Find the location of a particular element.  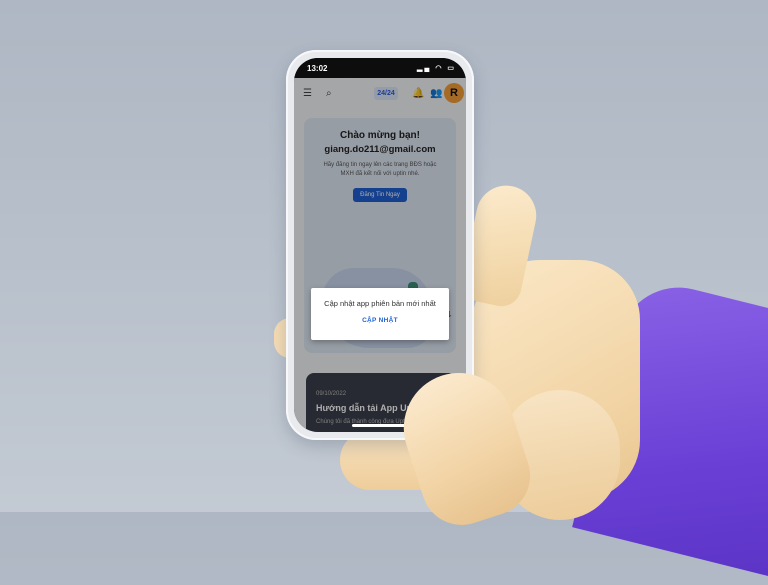

signal-wifi-battery-icon: ▂▄ ◠ ▭ is located at coordinates (436, 68).